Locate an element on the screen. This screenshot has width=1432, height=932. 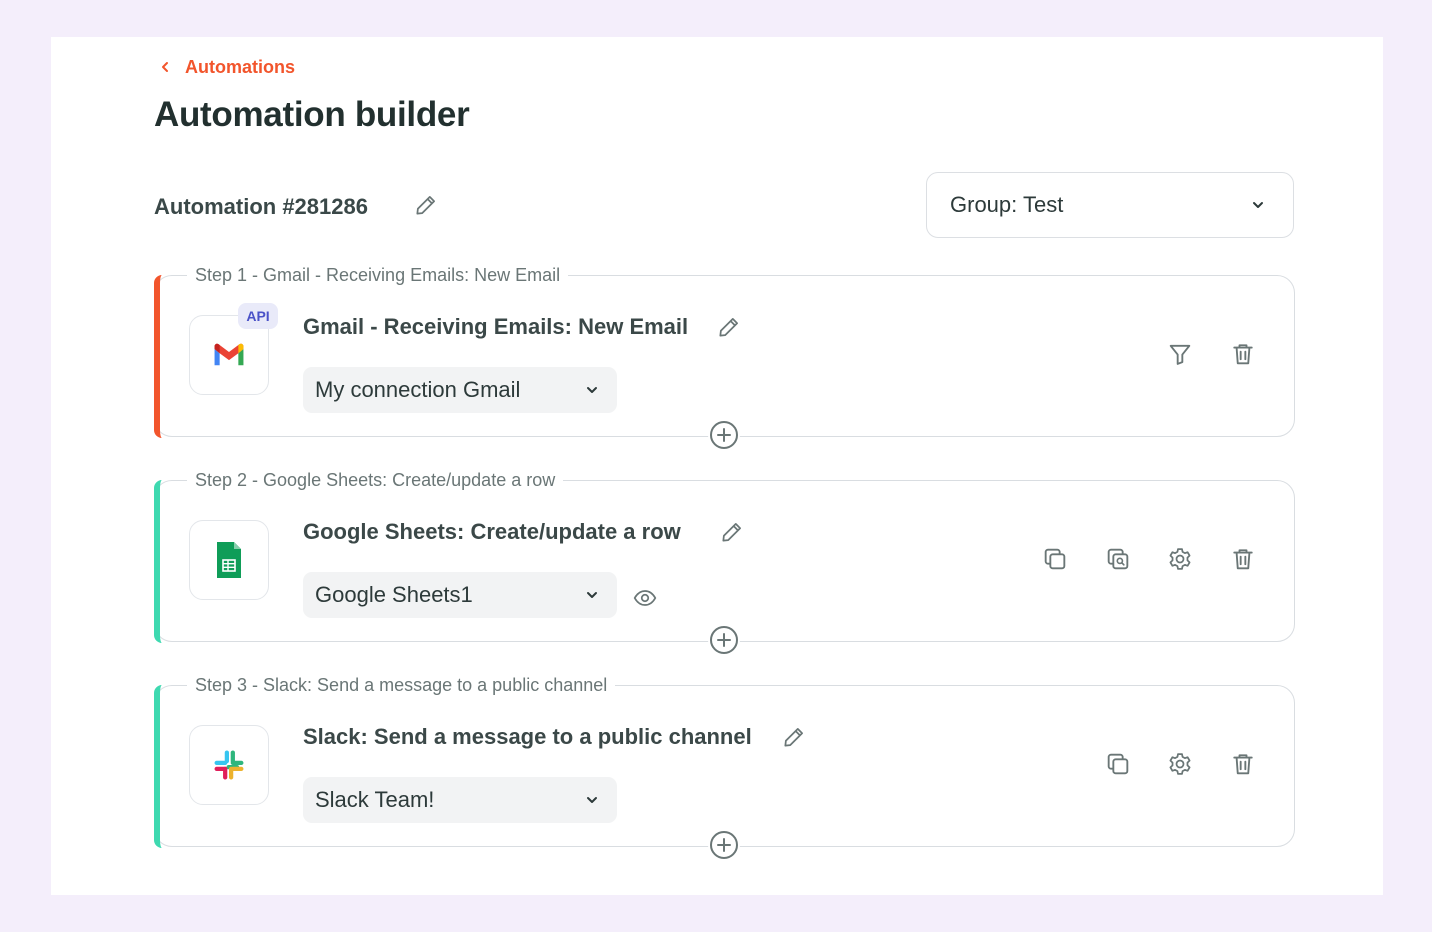
back-link: Automations is located at coordinates (227, 67).